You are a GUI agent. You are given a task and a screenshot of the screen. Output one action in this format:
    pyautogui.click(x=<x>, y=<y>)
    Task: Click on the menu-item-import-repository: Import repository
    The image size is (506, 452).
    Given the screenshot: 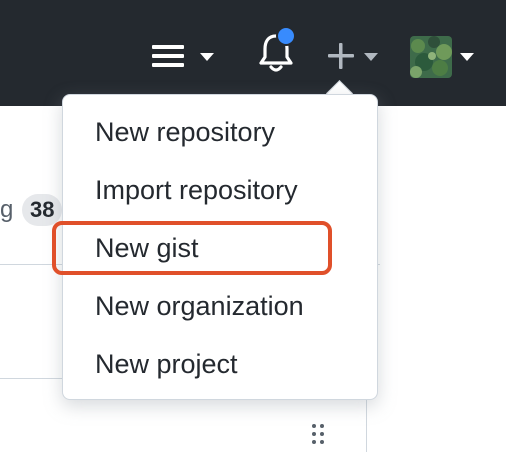 What is the action you would take?
    pyautogui.click(x=220, y=190)
    